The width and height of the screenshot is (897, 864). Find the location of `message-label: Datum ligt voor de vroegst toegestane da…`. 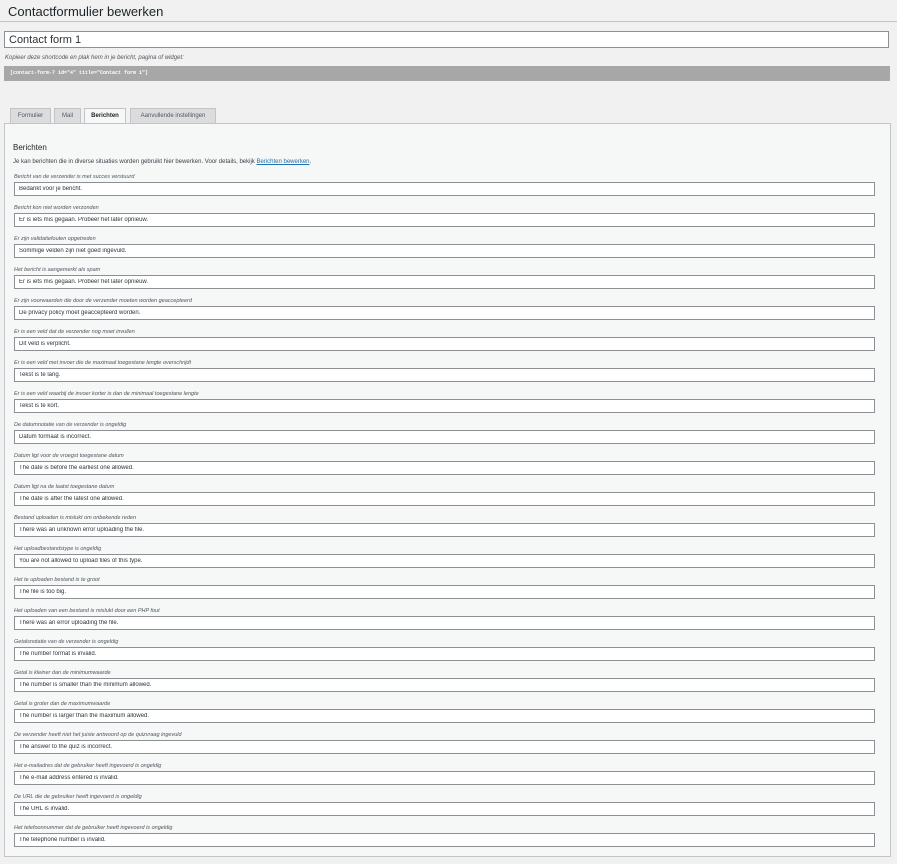

message-label: Datum ligt voor de vroegst toegestane da… is located at coordinates (69, 456).